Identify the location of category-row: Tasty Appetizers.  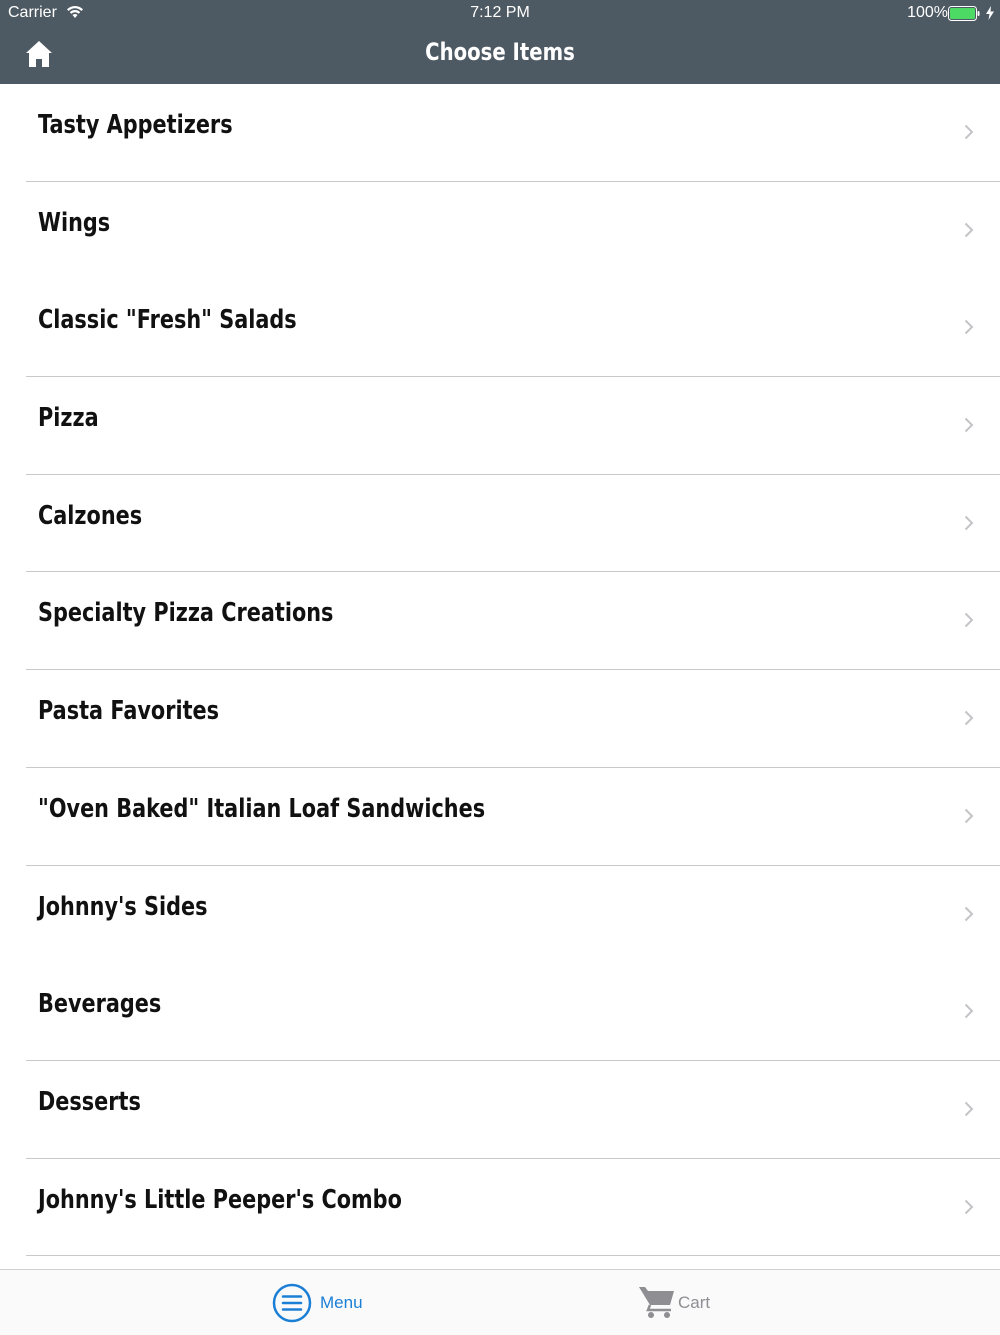
(500, 133).